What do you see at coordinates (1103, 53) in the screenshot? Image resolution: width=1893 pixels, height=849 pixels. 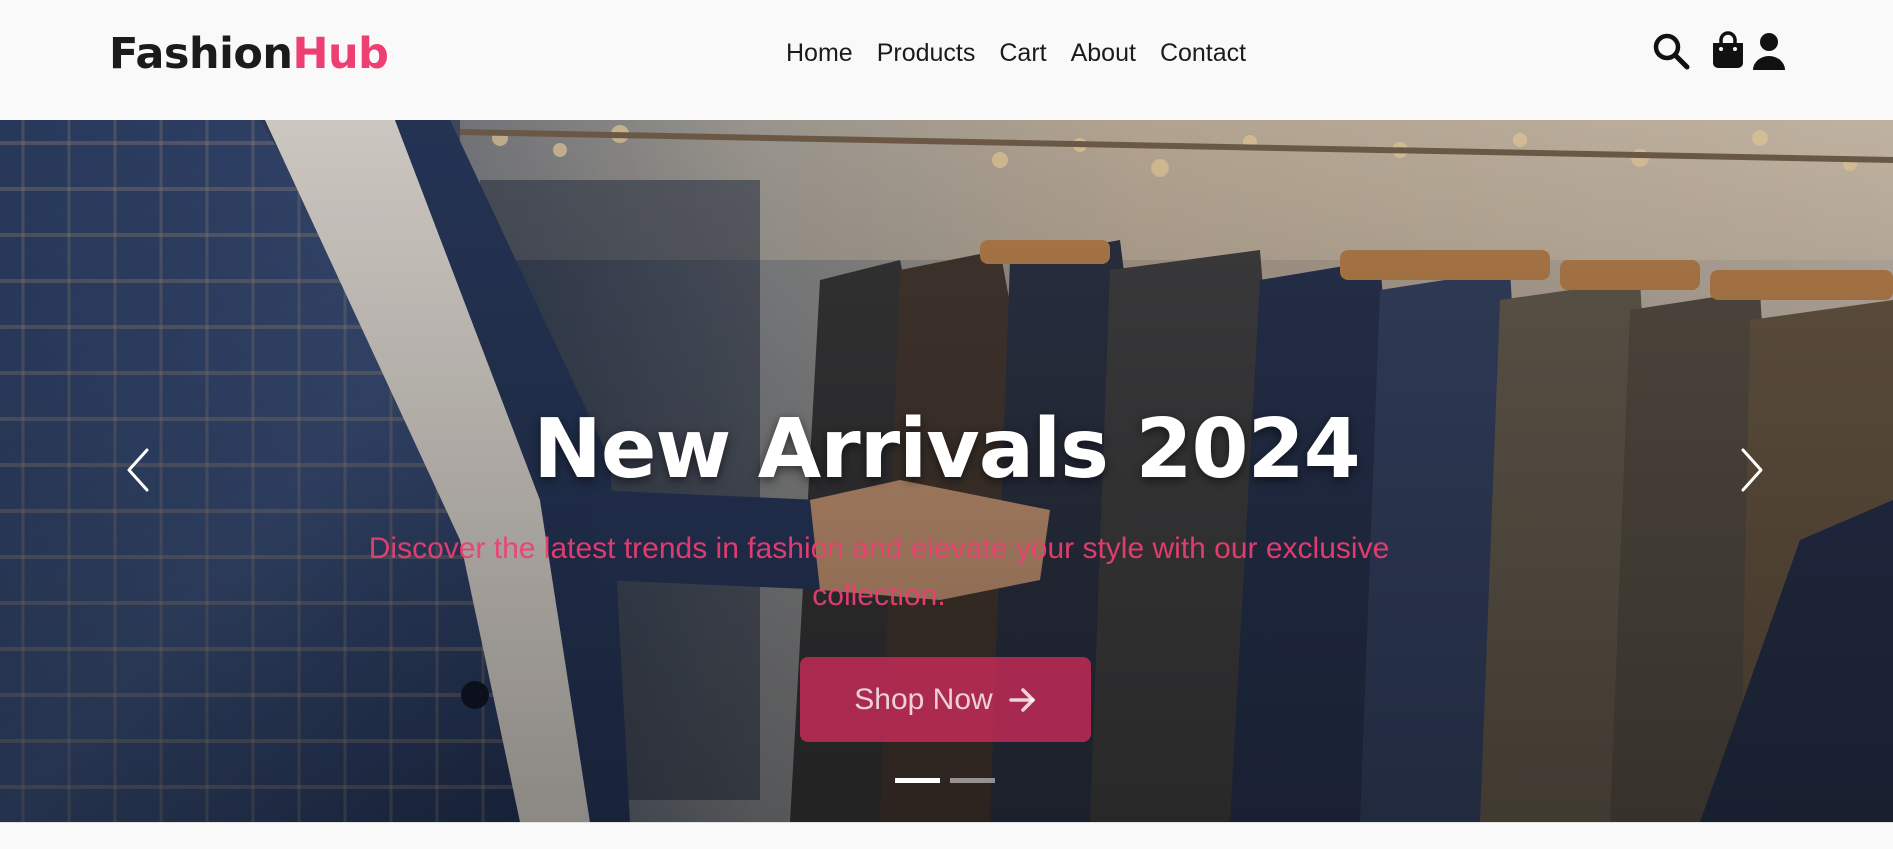 I see `nav-item-about: About` at bounding box center [1103, 53].